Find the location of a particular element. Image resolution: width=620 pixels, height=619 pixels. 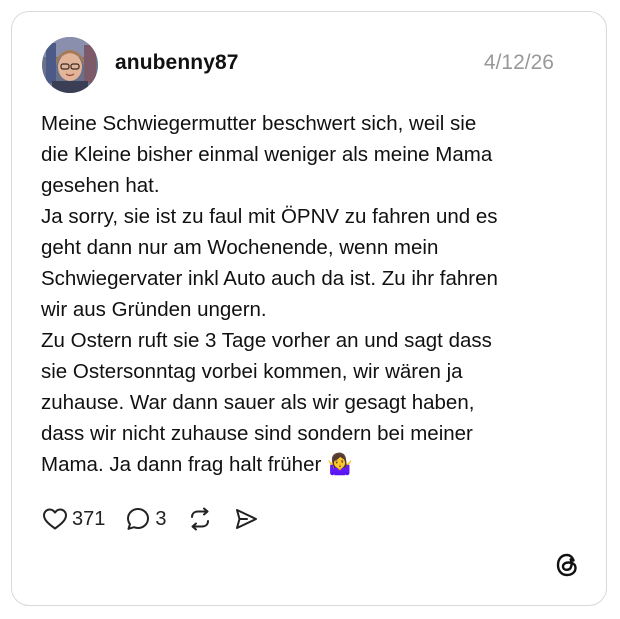

like-button: 371 is located at coordinates (73, 519).